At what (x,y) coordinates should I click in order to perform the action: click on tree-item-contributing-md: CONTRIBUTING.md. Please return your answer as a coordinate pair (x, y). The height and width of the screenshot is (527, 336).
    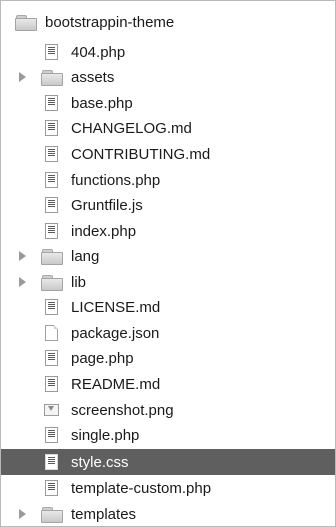
    Looking at the image, I should click on (168, 154).